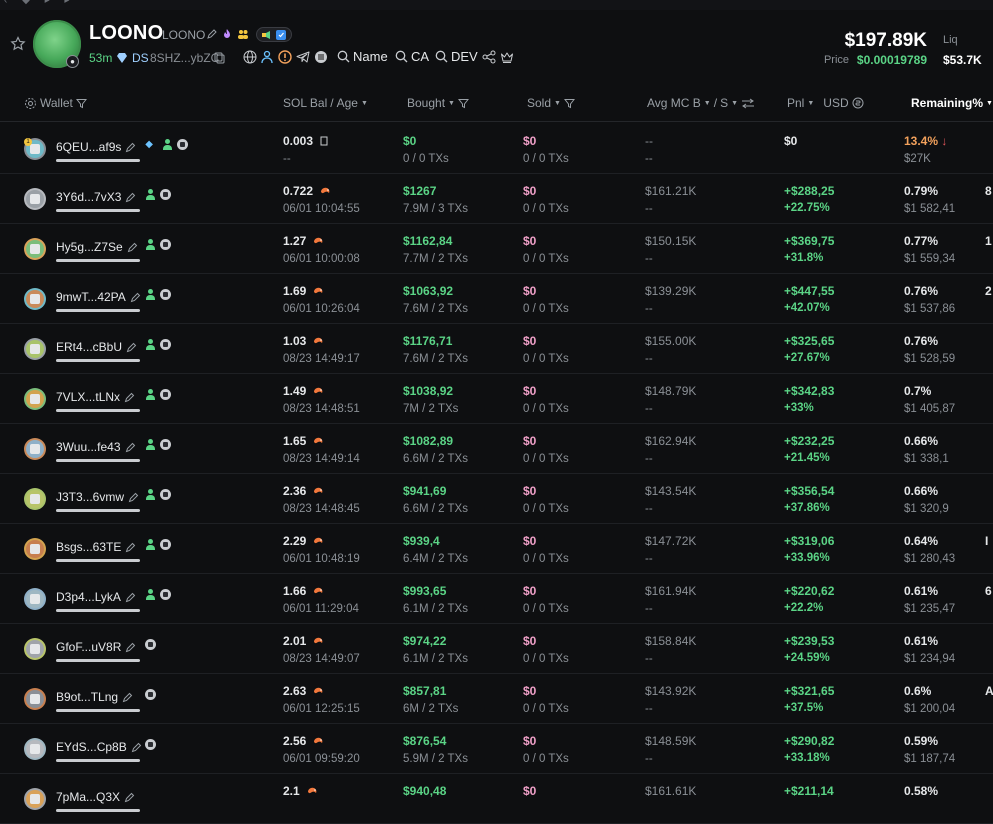 The image size is (993, 824). Describe the element at coordinates (835, 103) in the screenshot. I see `usd-toggle-label: USD` at that location.